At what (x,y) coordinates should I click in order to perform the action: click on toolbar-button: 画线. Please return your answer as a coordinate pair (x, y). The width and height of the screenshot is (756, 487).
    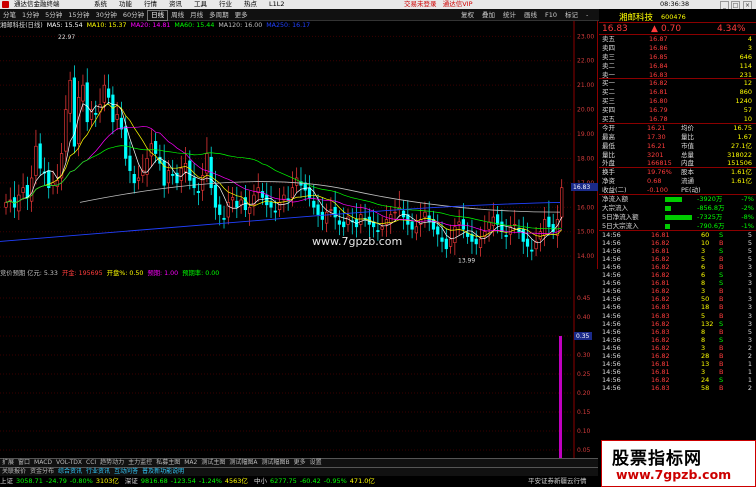
    Looking at the image, I should click on (530, 15).